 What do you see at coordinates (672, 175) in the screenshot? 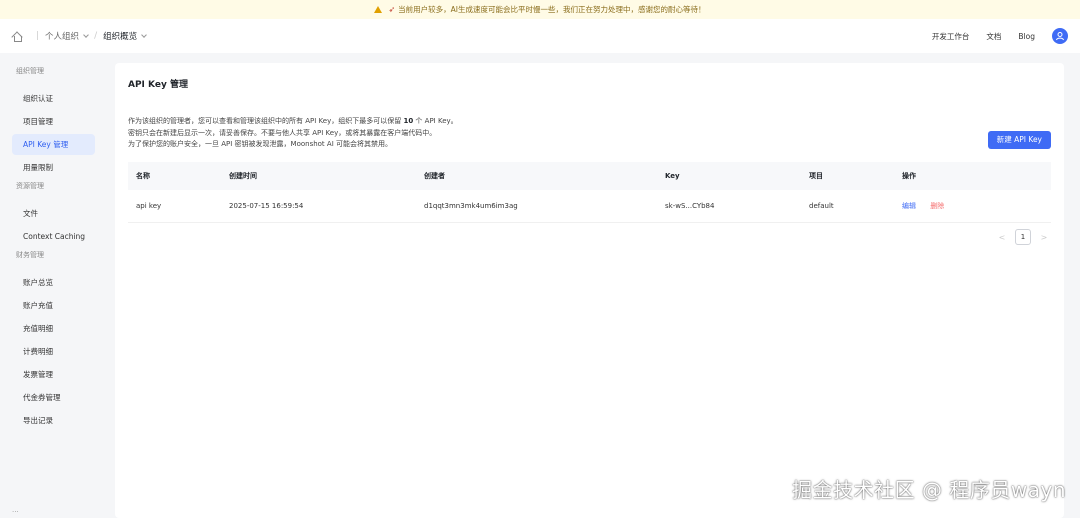
I see `column-header-key: Key` at bounding box center [672, 175].